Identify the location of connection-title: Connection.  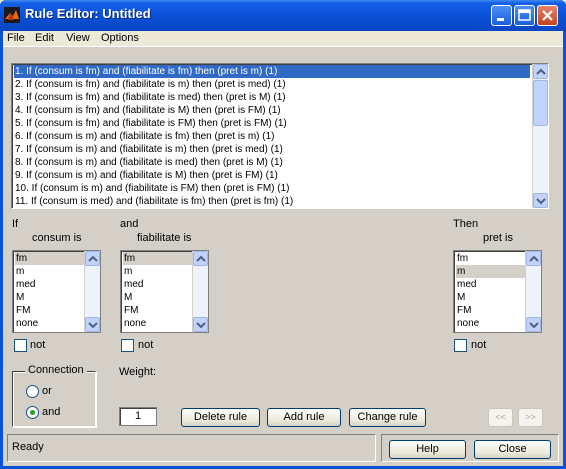
(56, 370).